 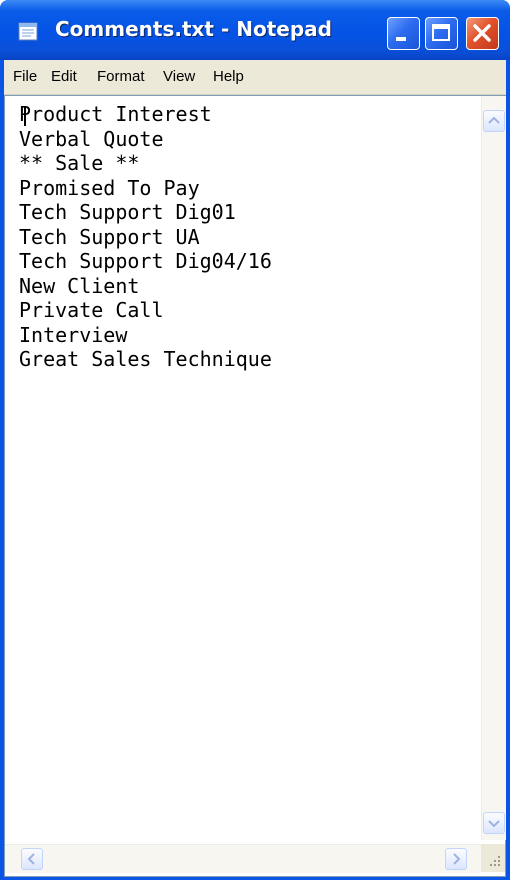 What do you see at coordinates (495, 861) in the screenshot?
I see `resize-grip-icon` at bounding box center [495, 861].